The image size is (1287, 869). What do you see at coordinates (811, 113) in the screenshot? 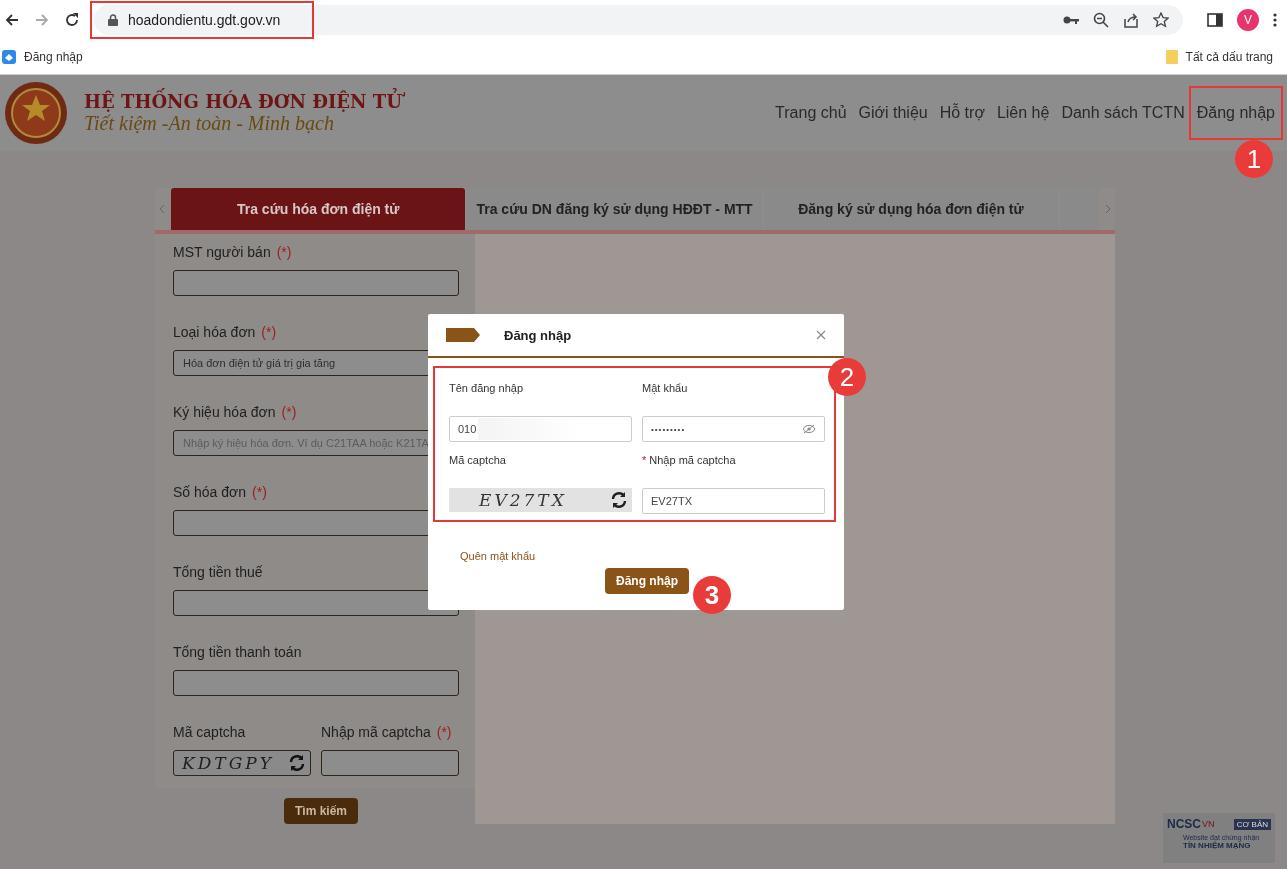
I see `nav-link: Trang chủ` at bounding box center [811, 113].